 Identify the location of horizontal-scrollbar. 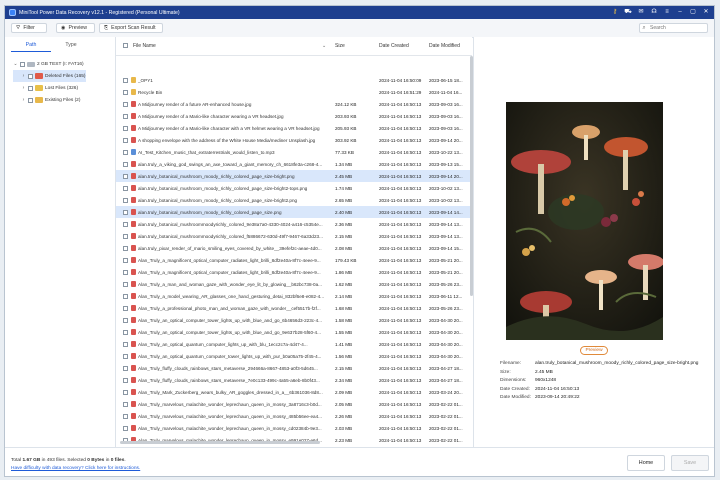
(220, 442).